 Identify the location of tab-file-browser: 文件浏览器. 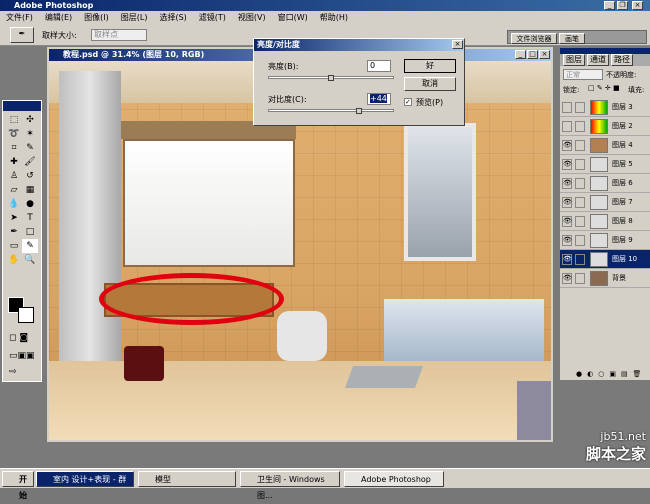
(534, 38).